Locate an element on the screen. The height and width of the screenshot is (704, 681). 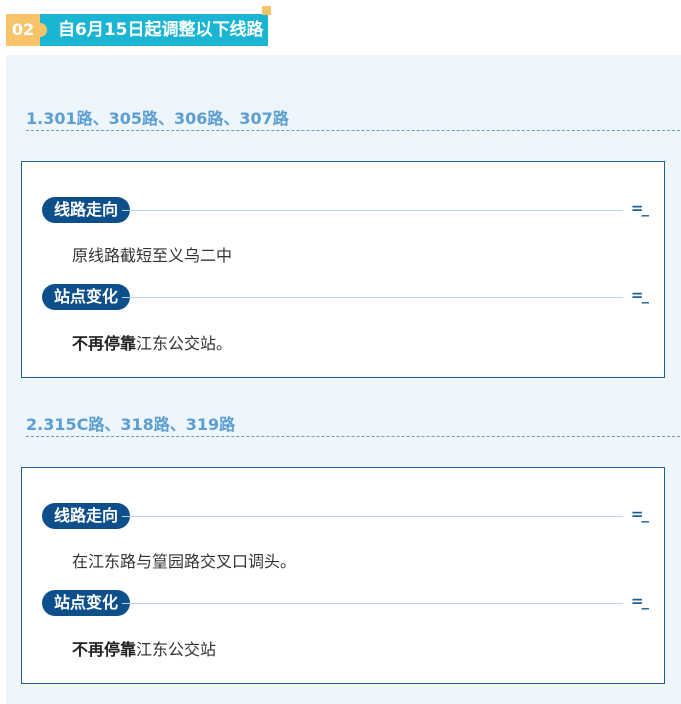
section-title: 自6月15日起调整以下线路 is located at coordinates (154, 30).